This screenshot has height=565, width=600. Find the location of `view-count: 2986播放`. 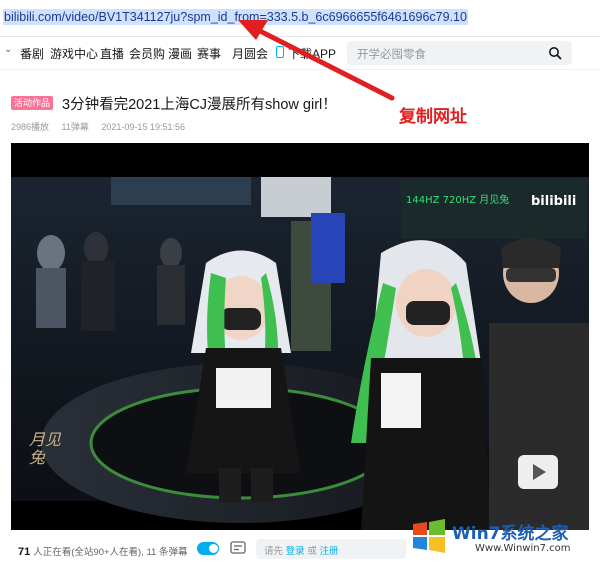

view-count: 2986播放 is located at coordinates (30, 127).